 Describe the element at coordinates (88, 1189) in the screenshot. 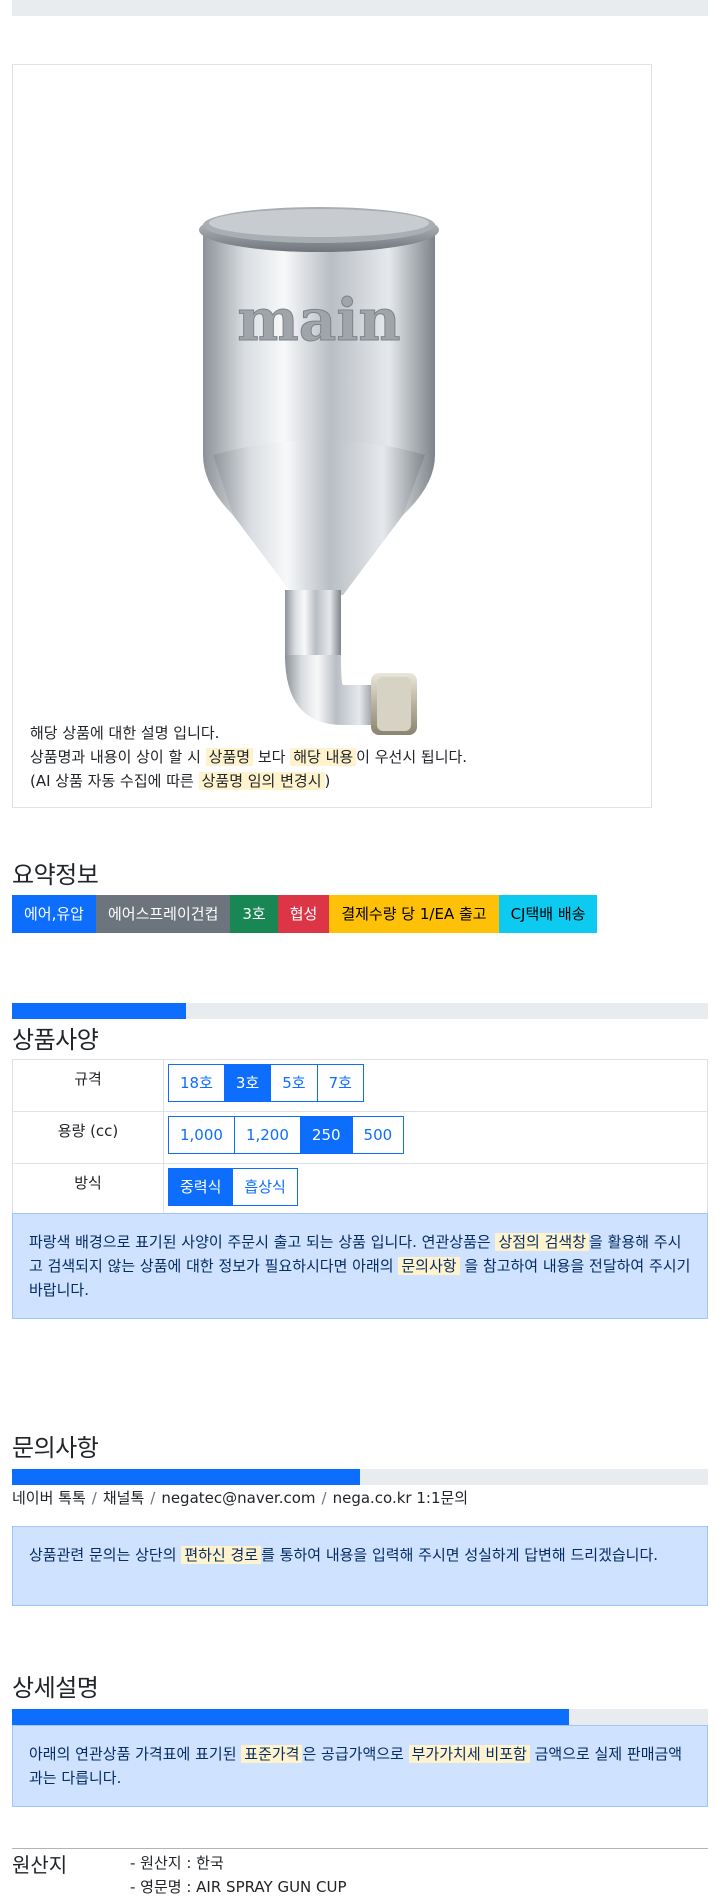

I see `spec-row-label: 방식` at that location.